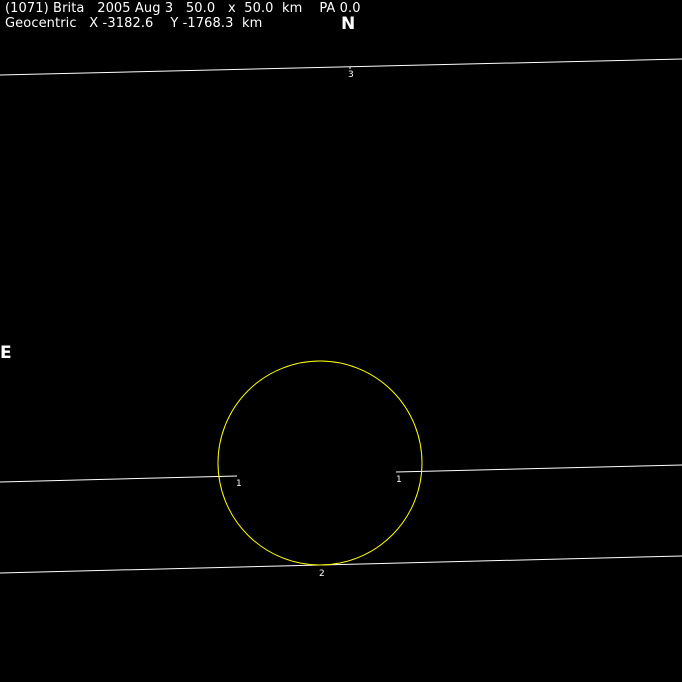  Describe the element at coordinates (322, 574) in the screenshot. I see `chord-2-label: 2` at that location.